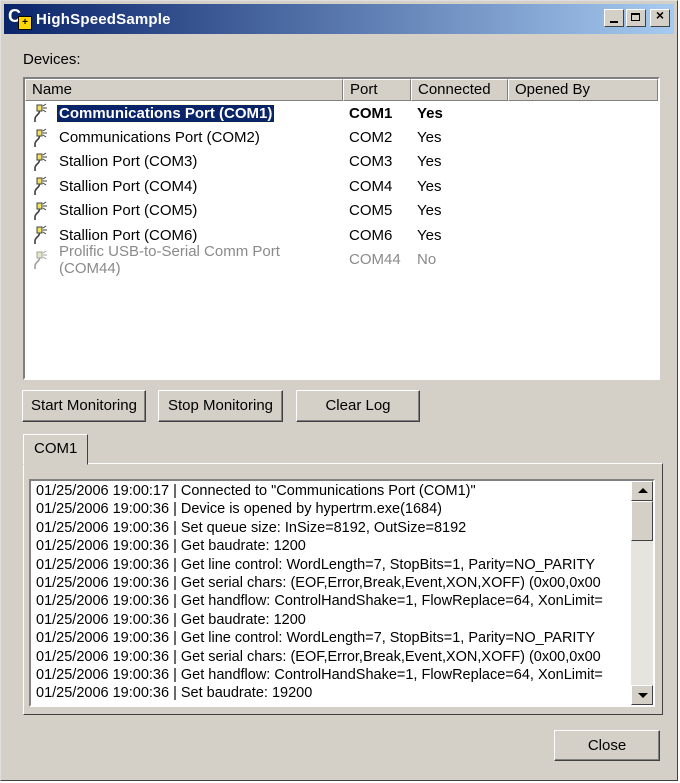 The height and width of the screenshot is (783, 680). I want to click on device-row: Stallion Port (COM3) COM3 Yes, so click(341, 162).